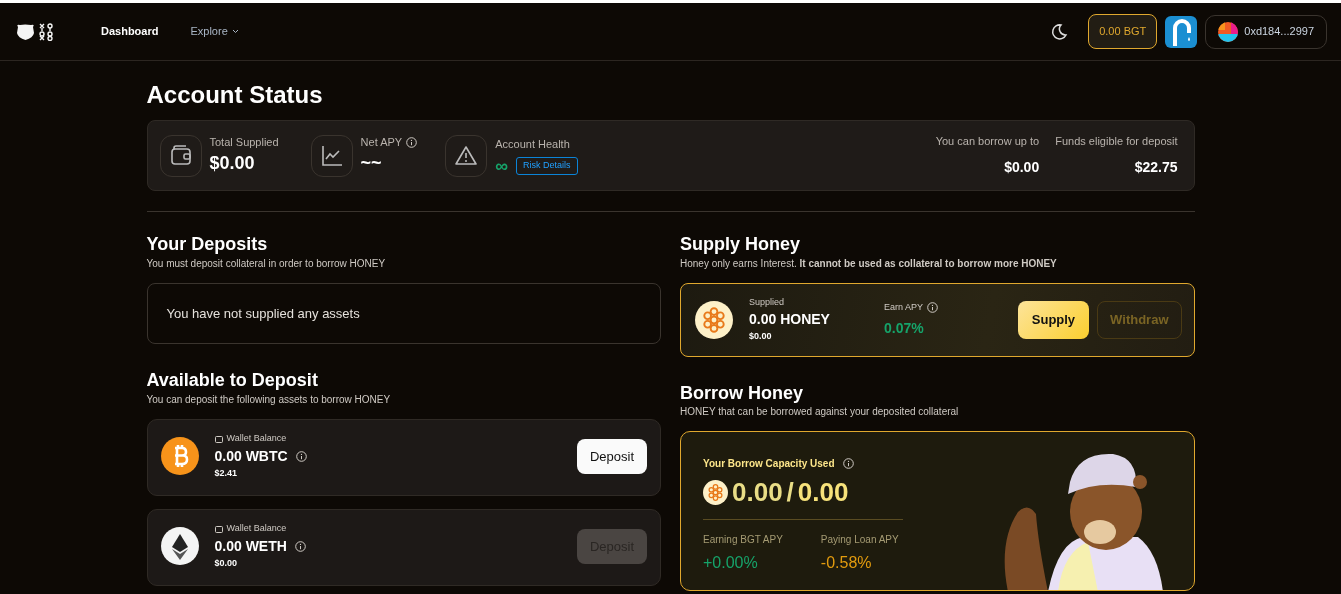 The height and width of the screenshot is (594, 1341). What do you see at coordinates (790, 320) in the screenshot?
I see `supplied-amount: 0.00 HONEY` at bounding box center [790, 320].